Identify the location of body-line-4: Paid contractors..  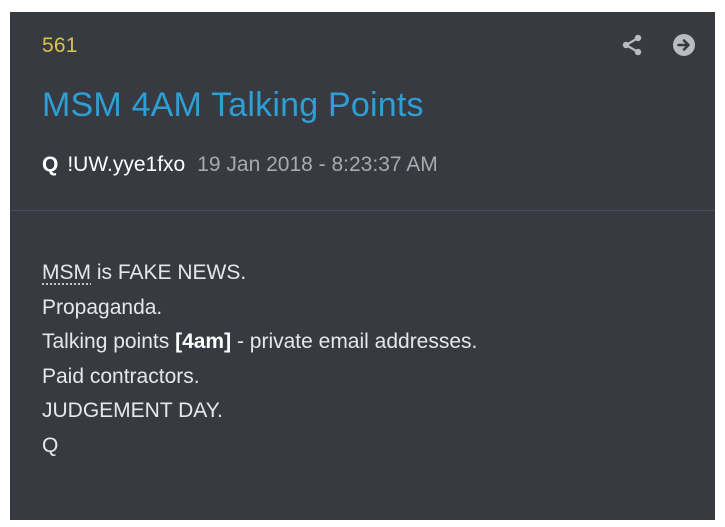
(121, 376).